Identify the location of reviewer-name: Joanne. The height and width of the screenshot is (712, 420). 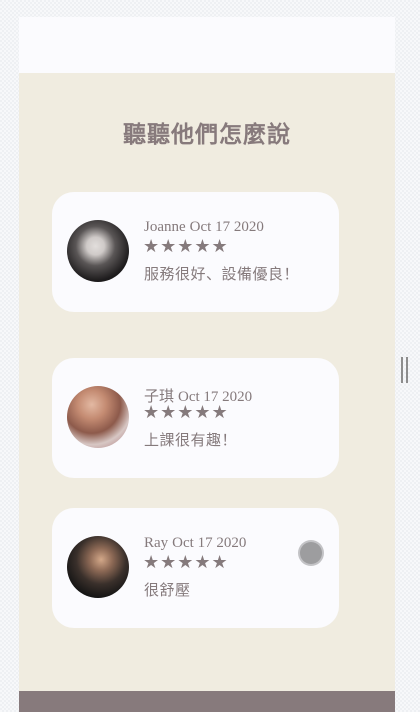
(165, 227).